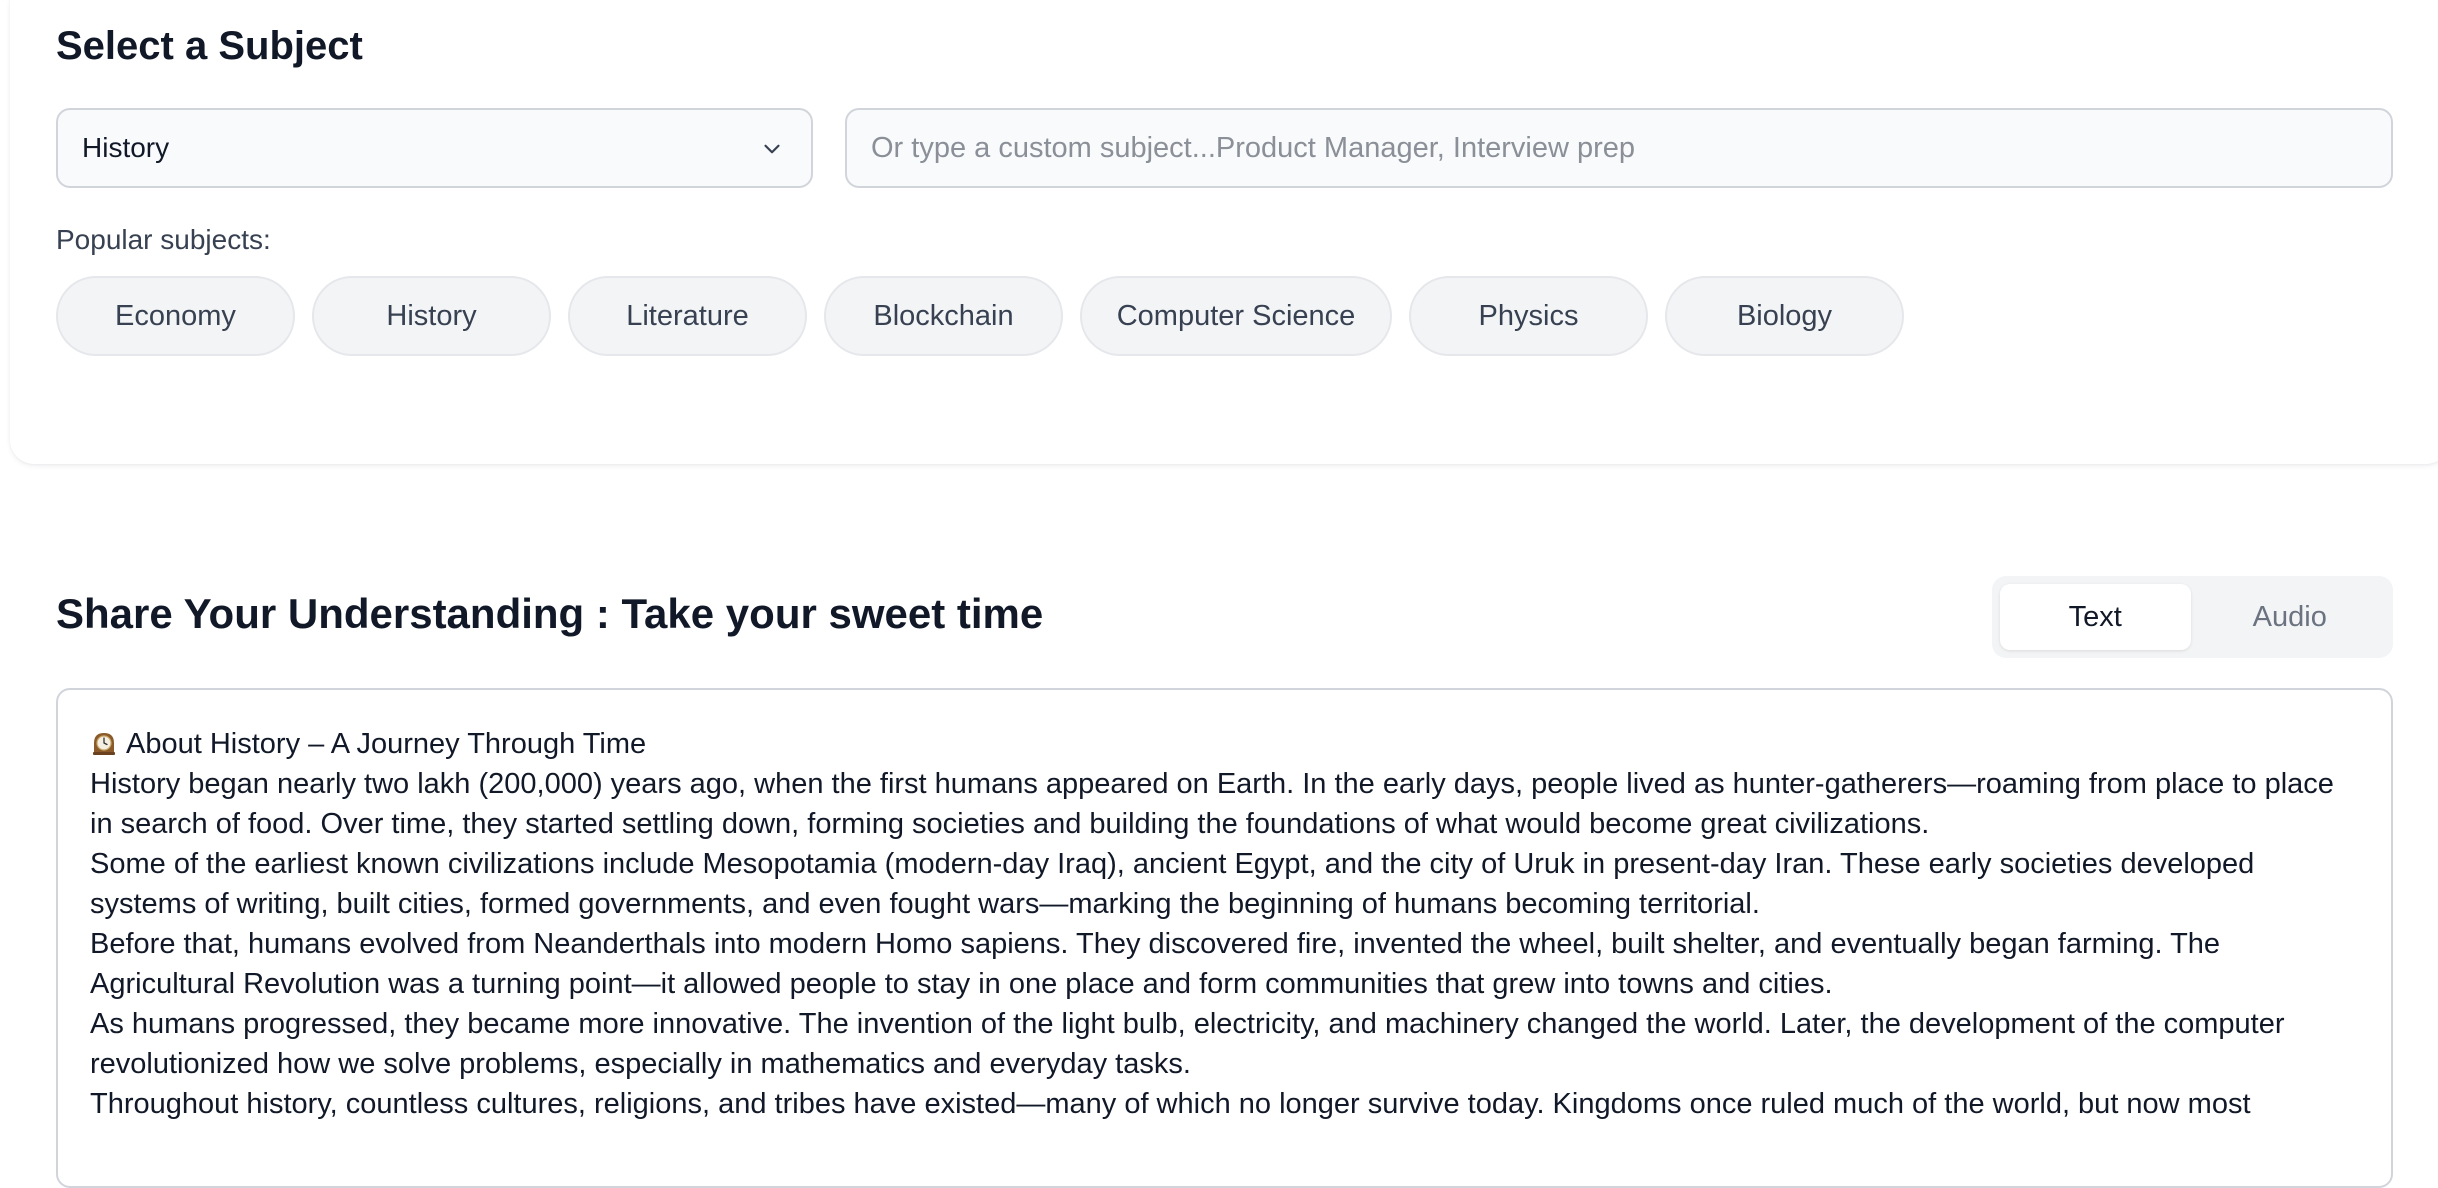 This screenshot has height=1188, width=2438. What do you see at coordinates (175, 316) in the screenshot?
I see `subject-chip-economy: Economy` at bounding box center [175, 316].